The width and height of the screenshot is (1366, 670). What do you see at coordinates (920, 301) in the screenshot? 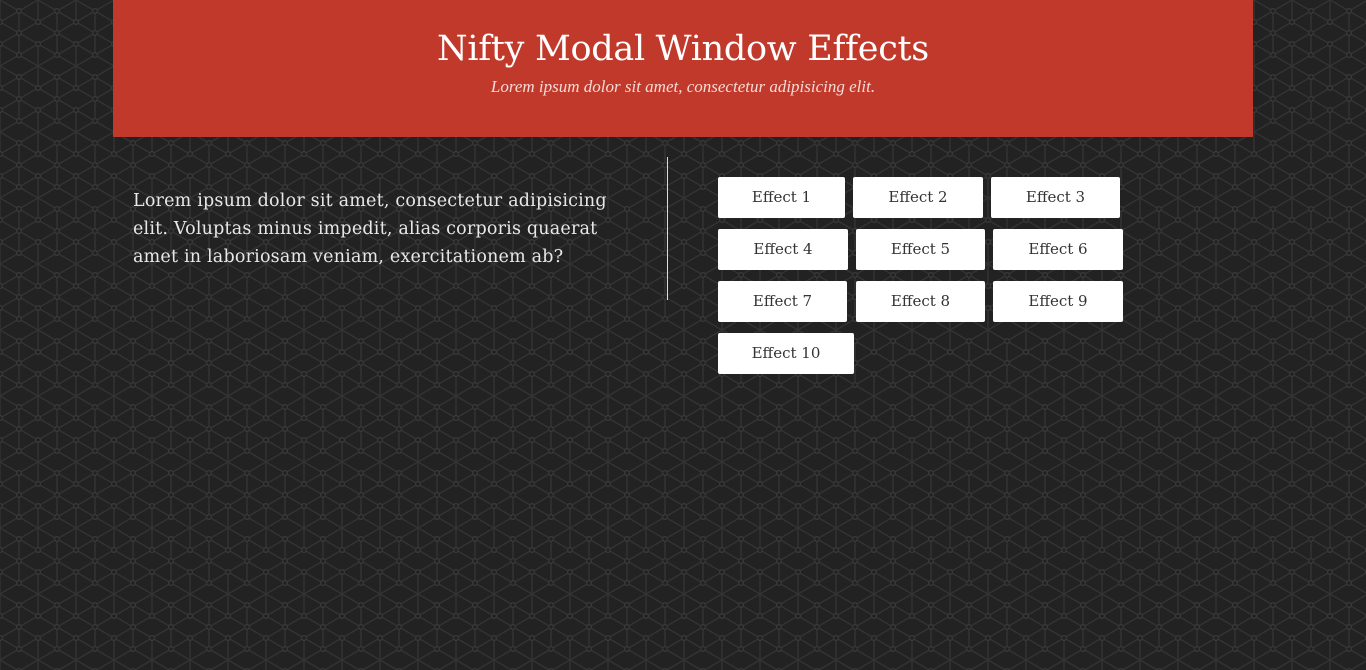
I see `effect-8-button: Effect 8` at bounding box center [920, 301].